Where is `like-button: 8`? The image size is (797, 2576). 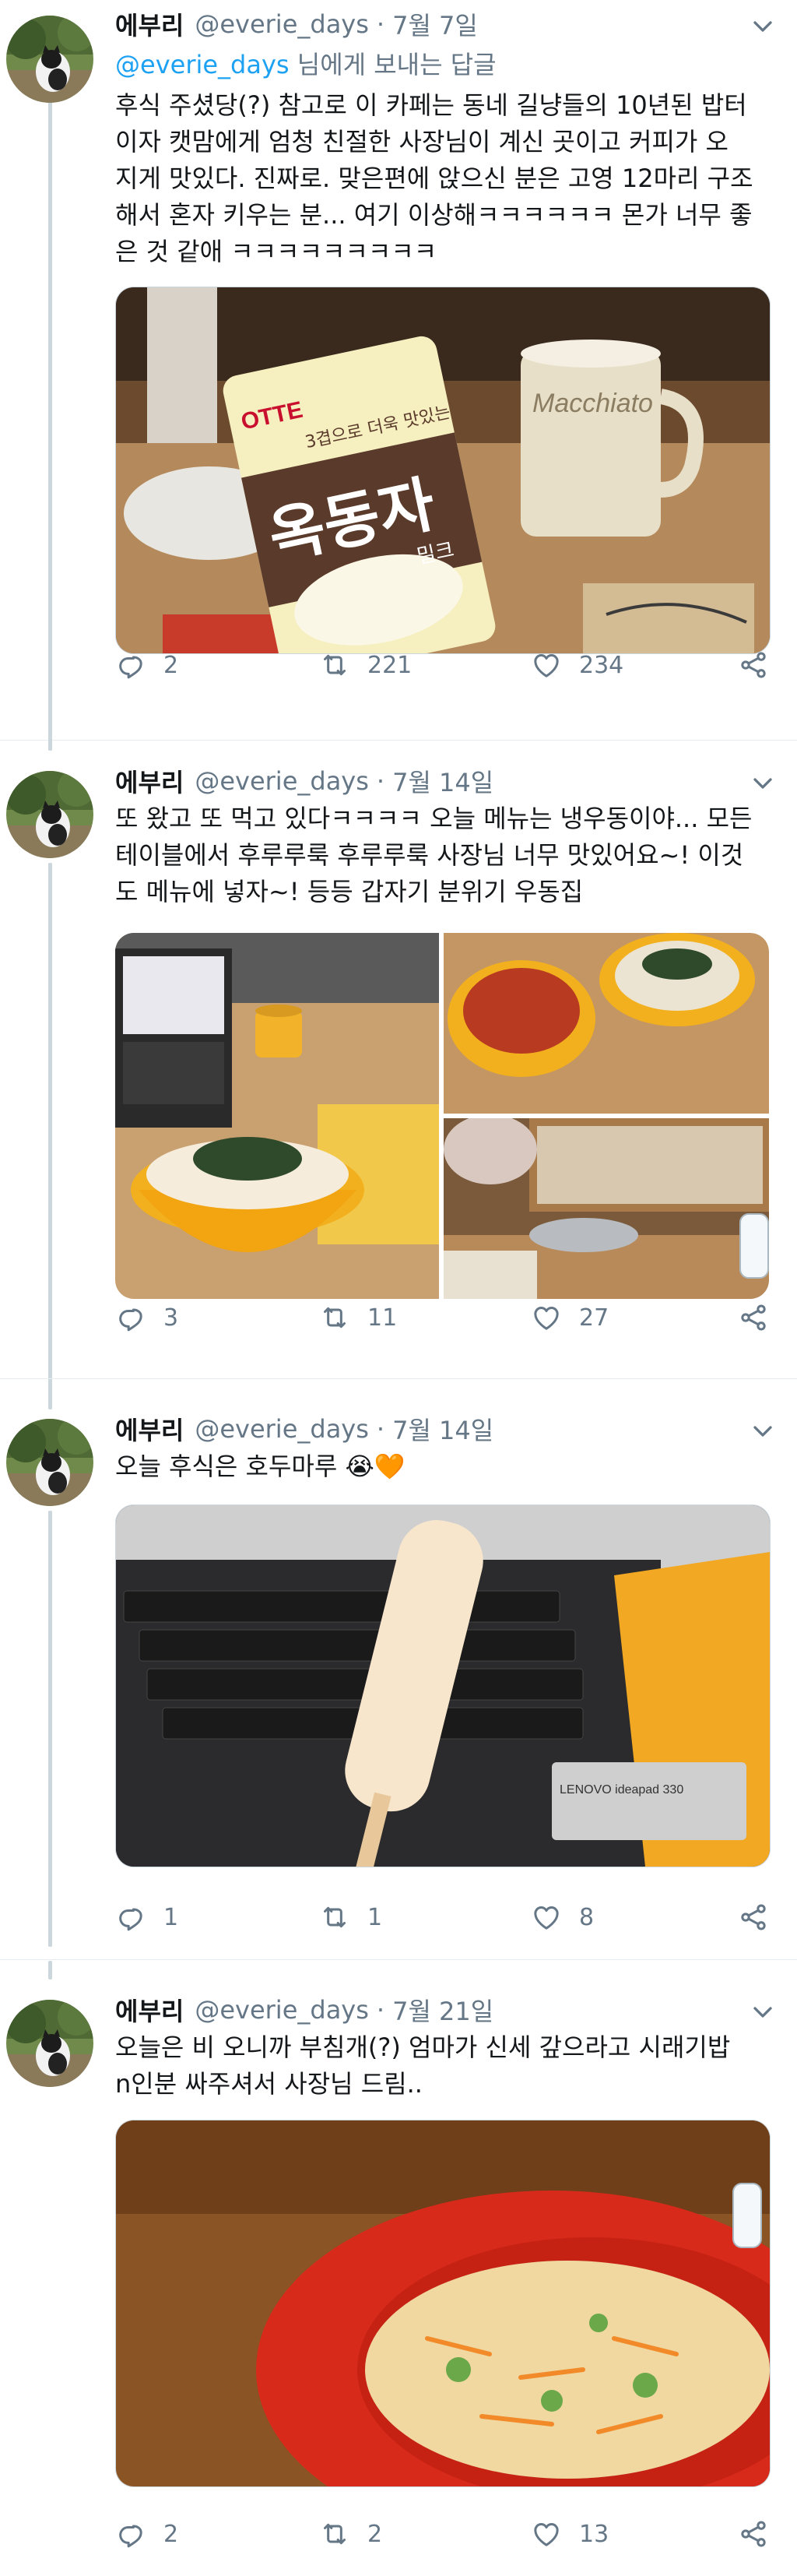 like-button: 8 is located at coordinates (562, 1917).